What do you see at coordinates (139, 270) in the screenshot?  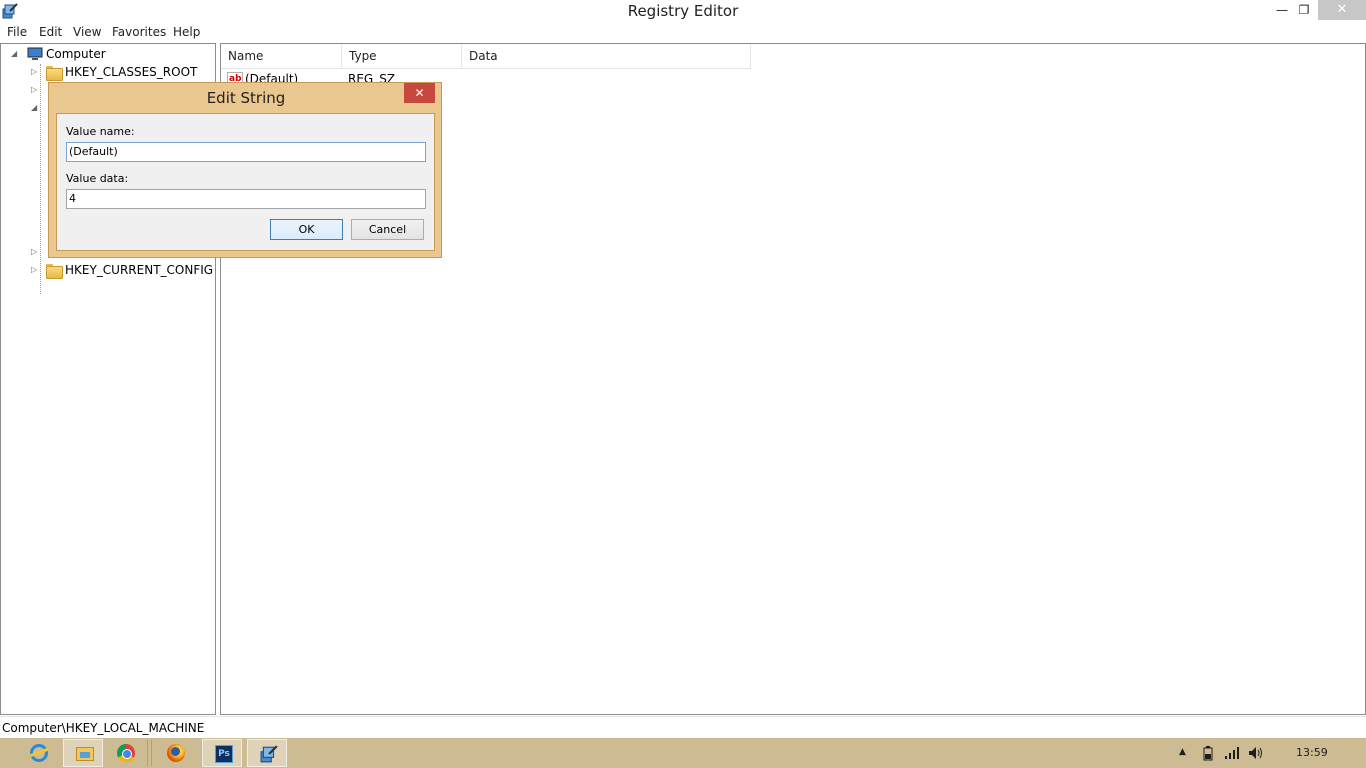 I see `tree-item-label: HKEY_CURRENT_CONFIG` at bounding box center [139, 270].